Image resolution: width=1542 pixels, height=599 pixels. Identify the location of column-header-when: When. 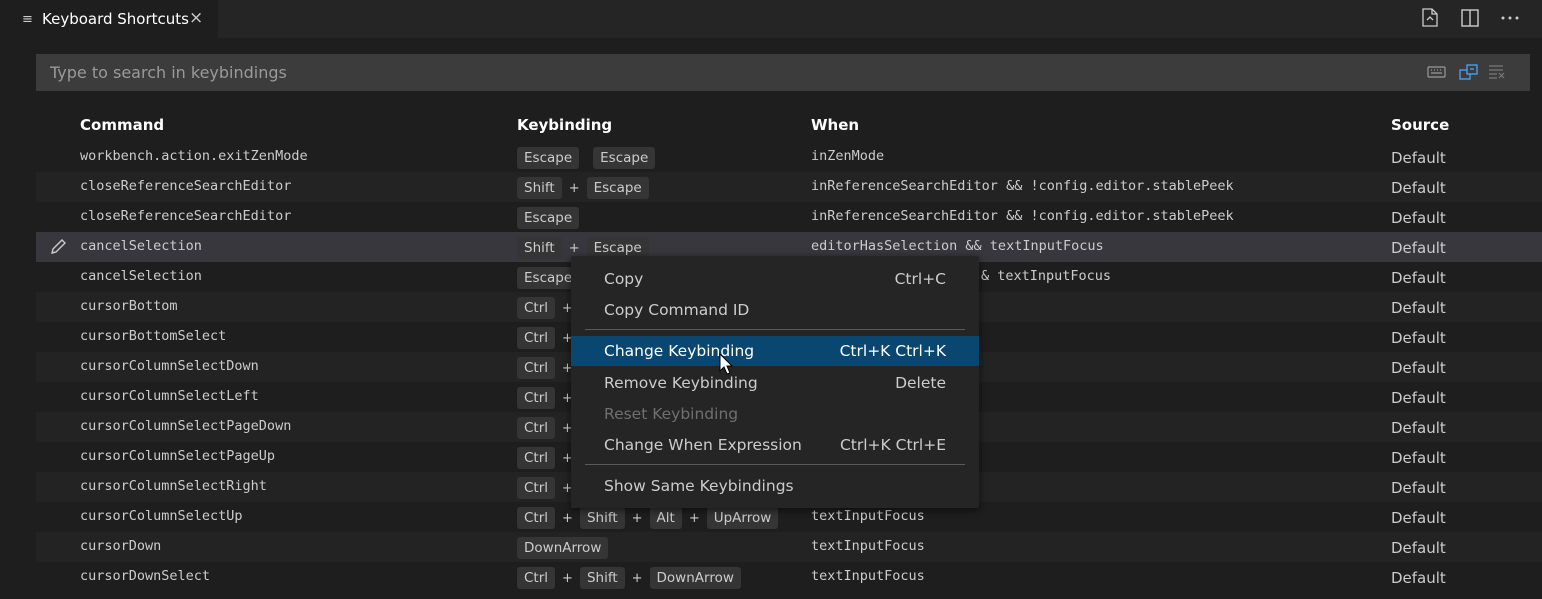
(835, 125).